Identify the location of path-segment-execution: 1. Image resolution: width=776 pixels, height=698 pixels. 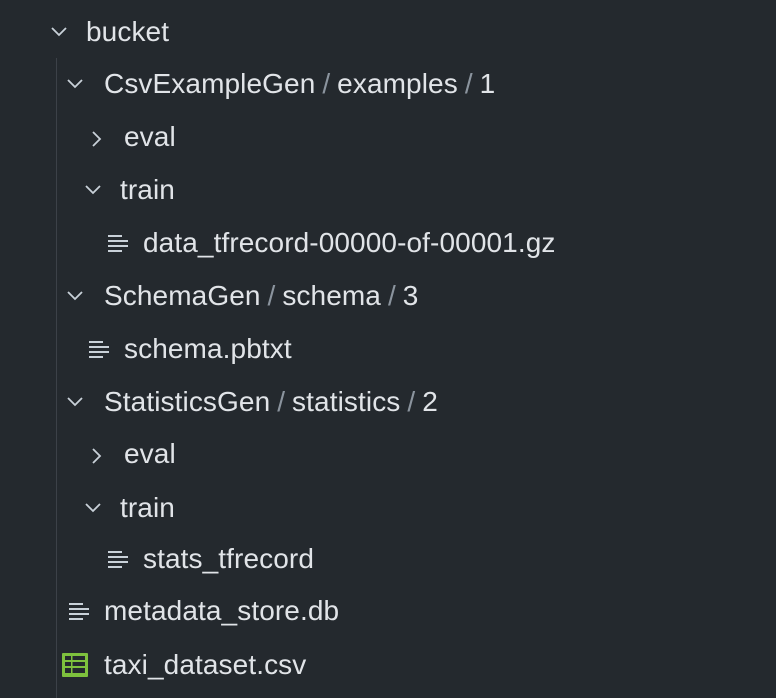
(487, 83).